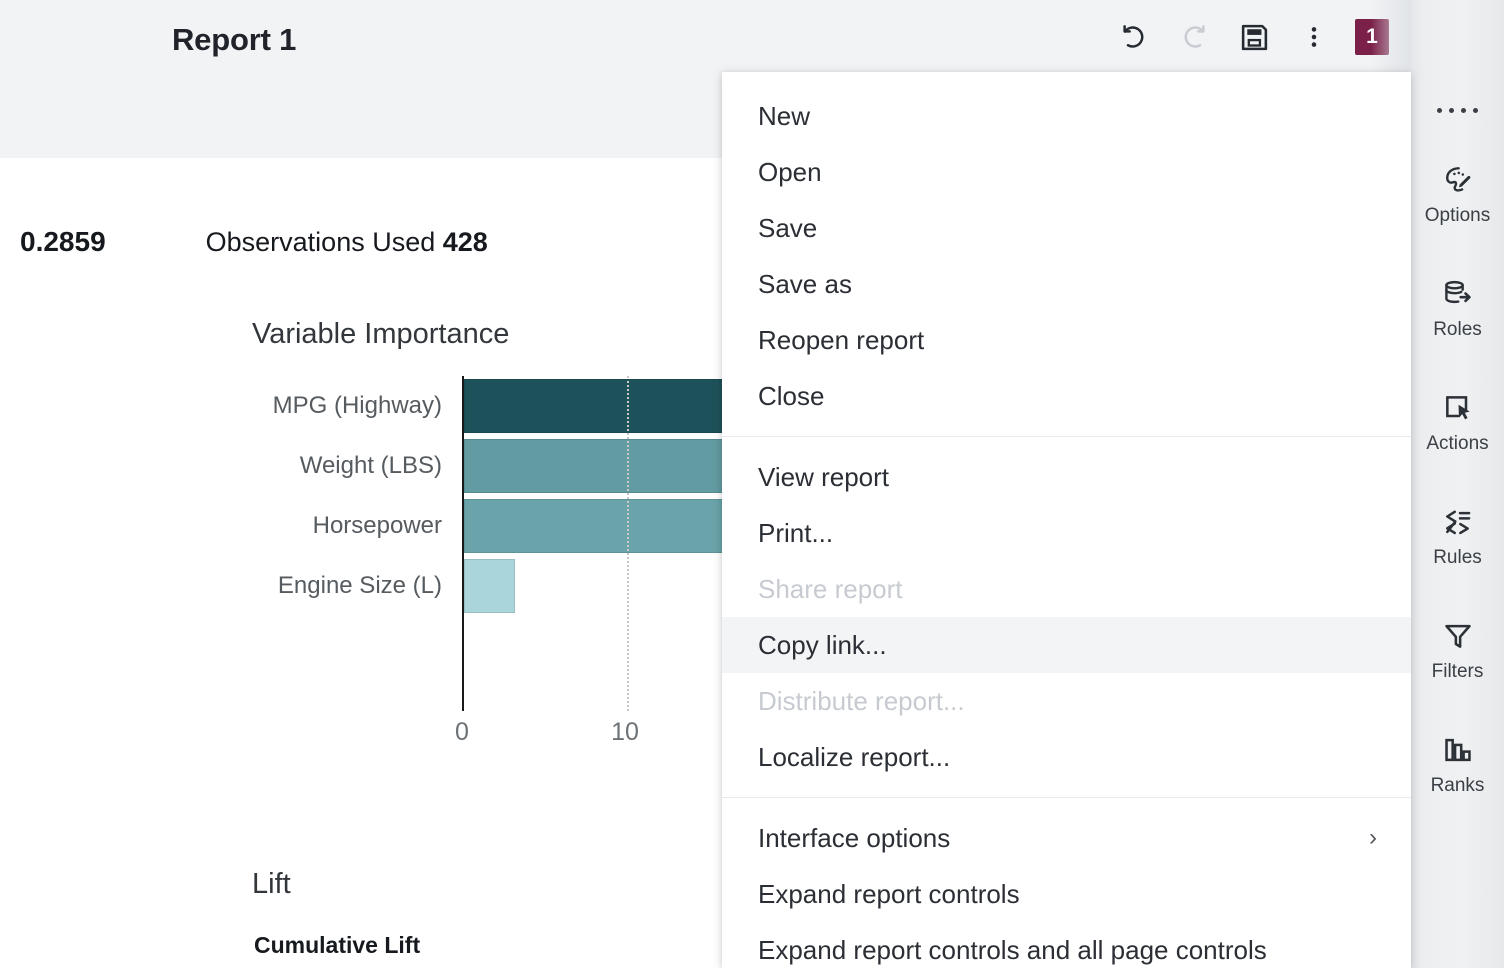  What do you see at coordinates (359, 585) in the screenshot?
I see `chart-category-label: Engine Size (L)` at bounding box center [359, 585].